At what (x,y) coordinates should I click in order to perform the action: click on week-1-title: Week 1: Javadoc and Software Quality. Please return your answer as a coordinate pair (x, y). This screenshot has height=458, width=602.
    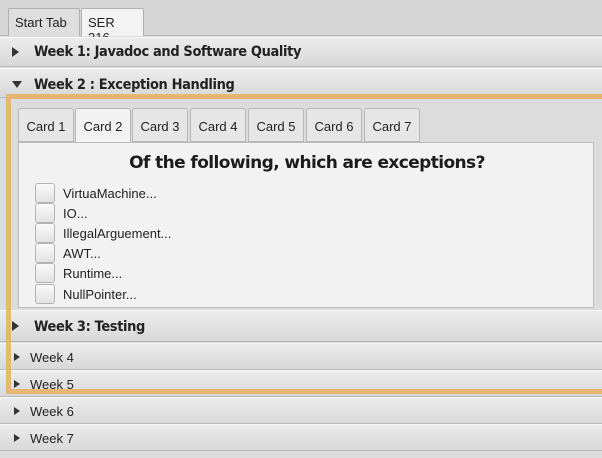
    Looking at the image, I should click on (168, 52).